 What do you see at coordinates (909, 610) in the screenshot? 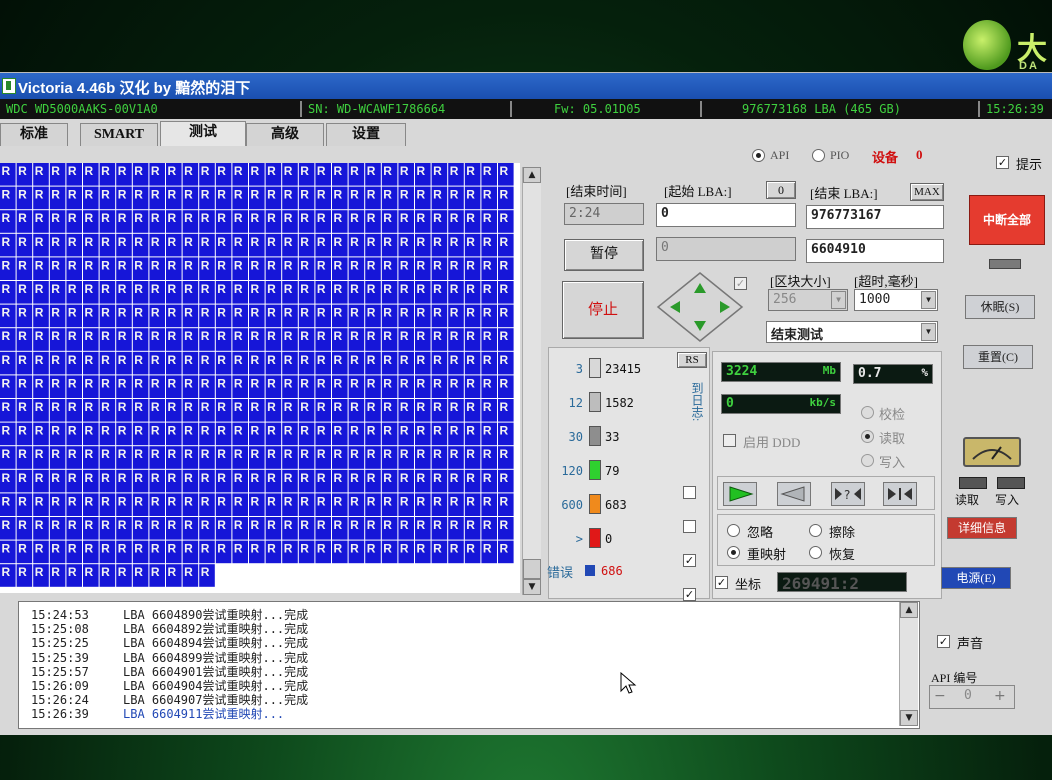
I see `log-scroll-up: ▲` at bounding box center [909, 610].